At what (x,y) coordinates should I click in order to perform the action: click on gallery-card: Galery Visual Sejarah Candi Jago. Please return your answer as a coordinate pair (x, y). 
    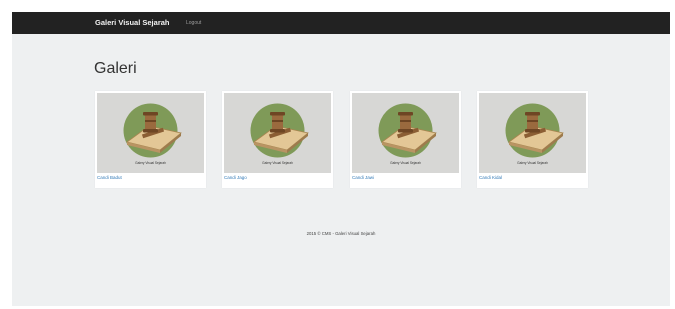
    Looking at the image, I should click on (277, 139).